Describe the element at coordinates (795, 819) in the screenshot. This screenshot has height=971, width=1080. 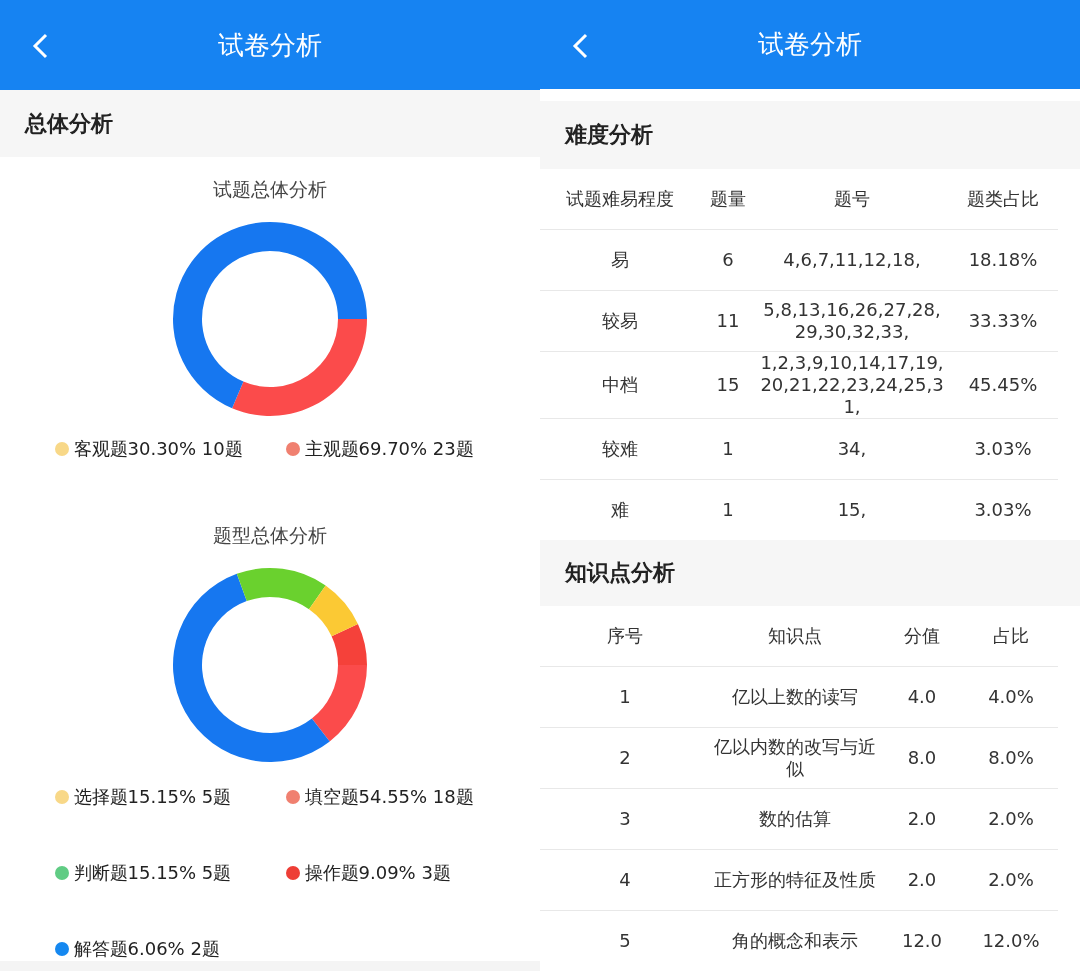
I see `table-cell-text: 数的估算` at that location.